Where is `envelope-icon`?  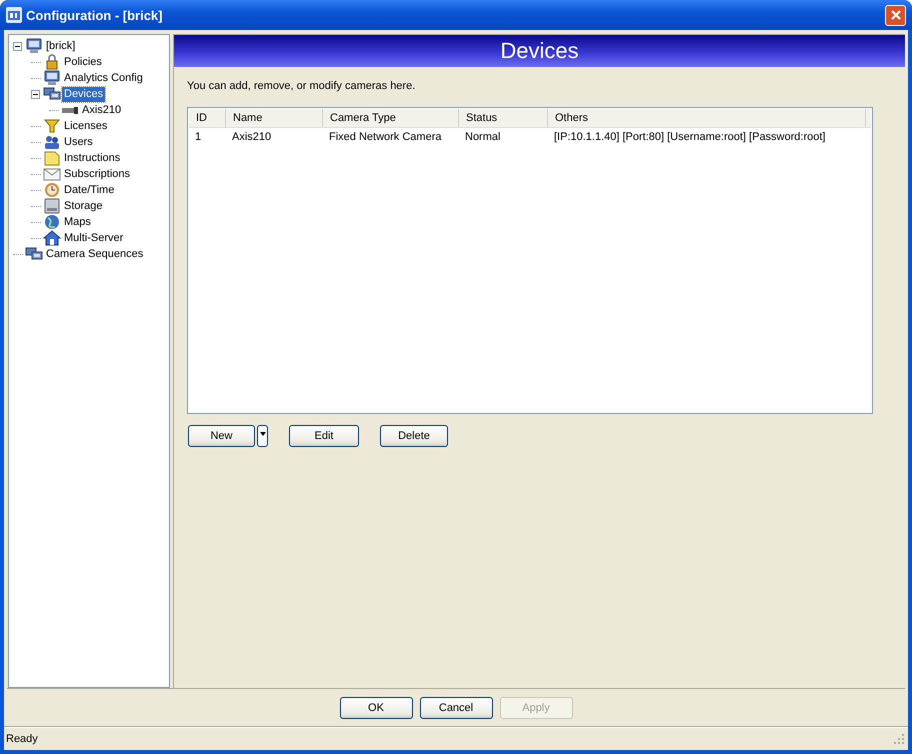 envelope-icon is located at coordinates (52, 174).